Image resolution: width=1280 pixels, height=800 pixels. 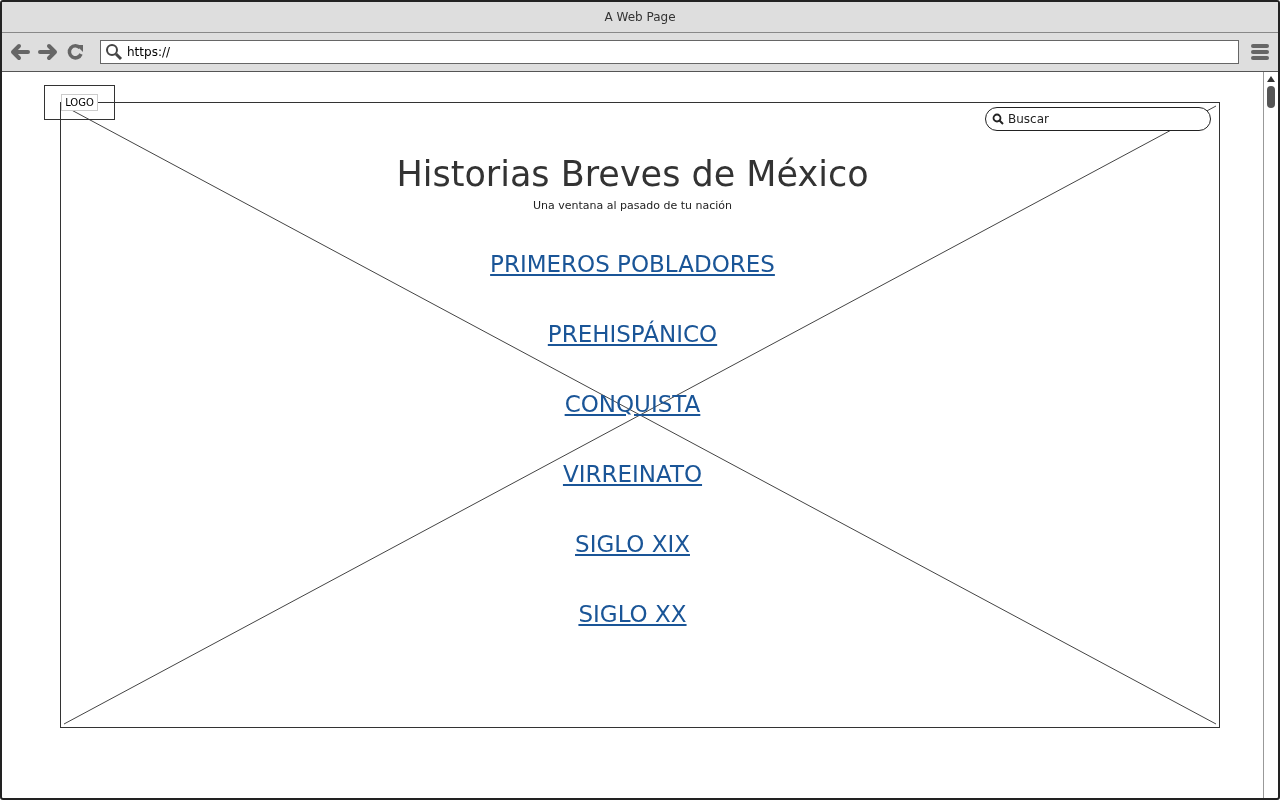 I want to click on scroll-thumb, so click(x=1271, y=97).